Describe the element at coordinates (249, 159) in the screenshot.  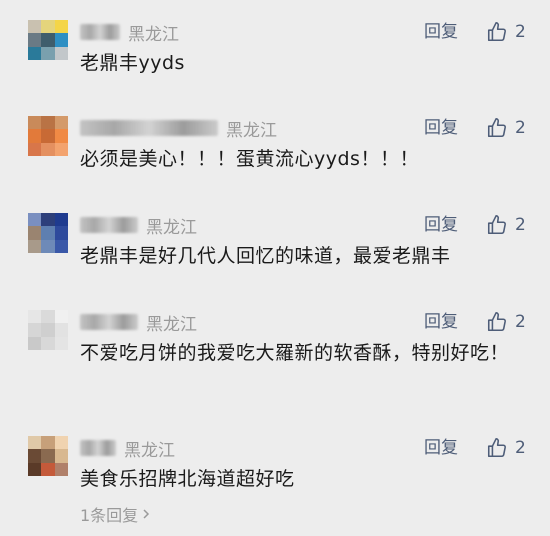
I see `comment-text: 必须是美心！！！蛋黄流心yyds！！！` at that location.